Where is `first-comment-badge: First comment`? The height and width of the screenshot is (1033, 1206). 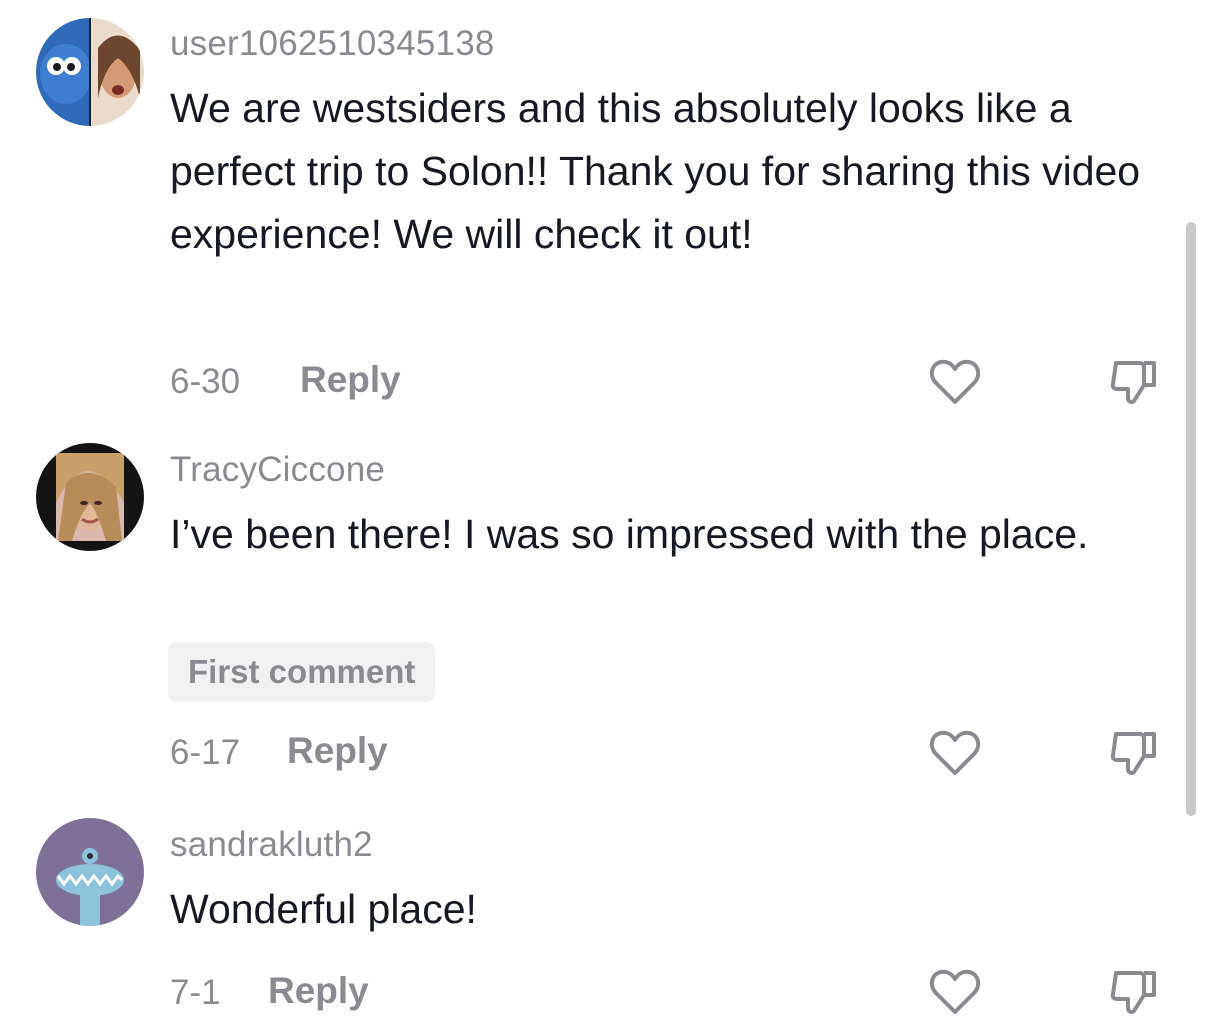
first-comment-badge: First comment is located at coordinates (302, 672).